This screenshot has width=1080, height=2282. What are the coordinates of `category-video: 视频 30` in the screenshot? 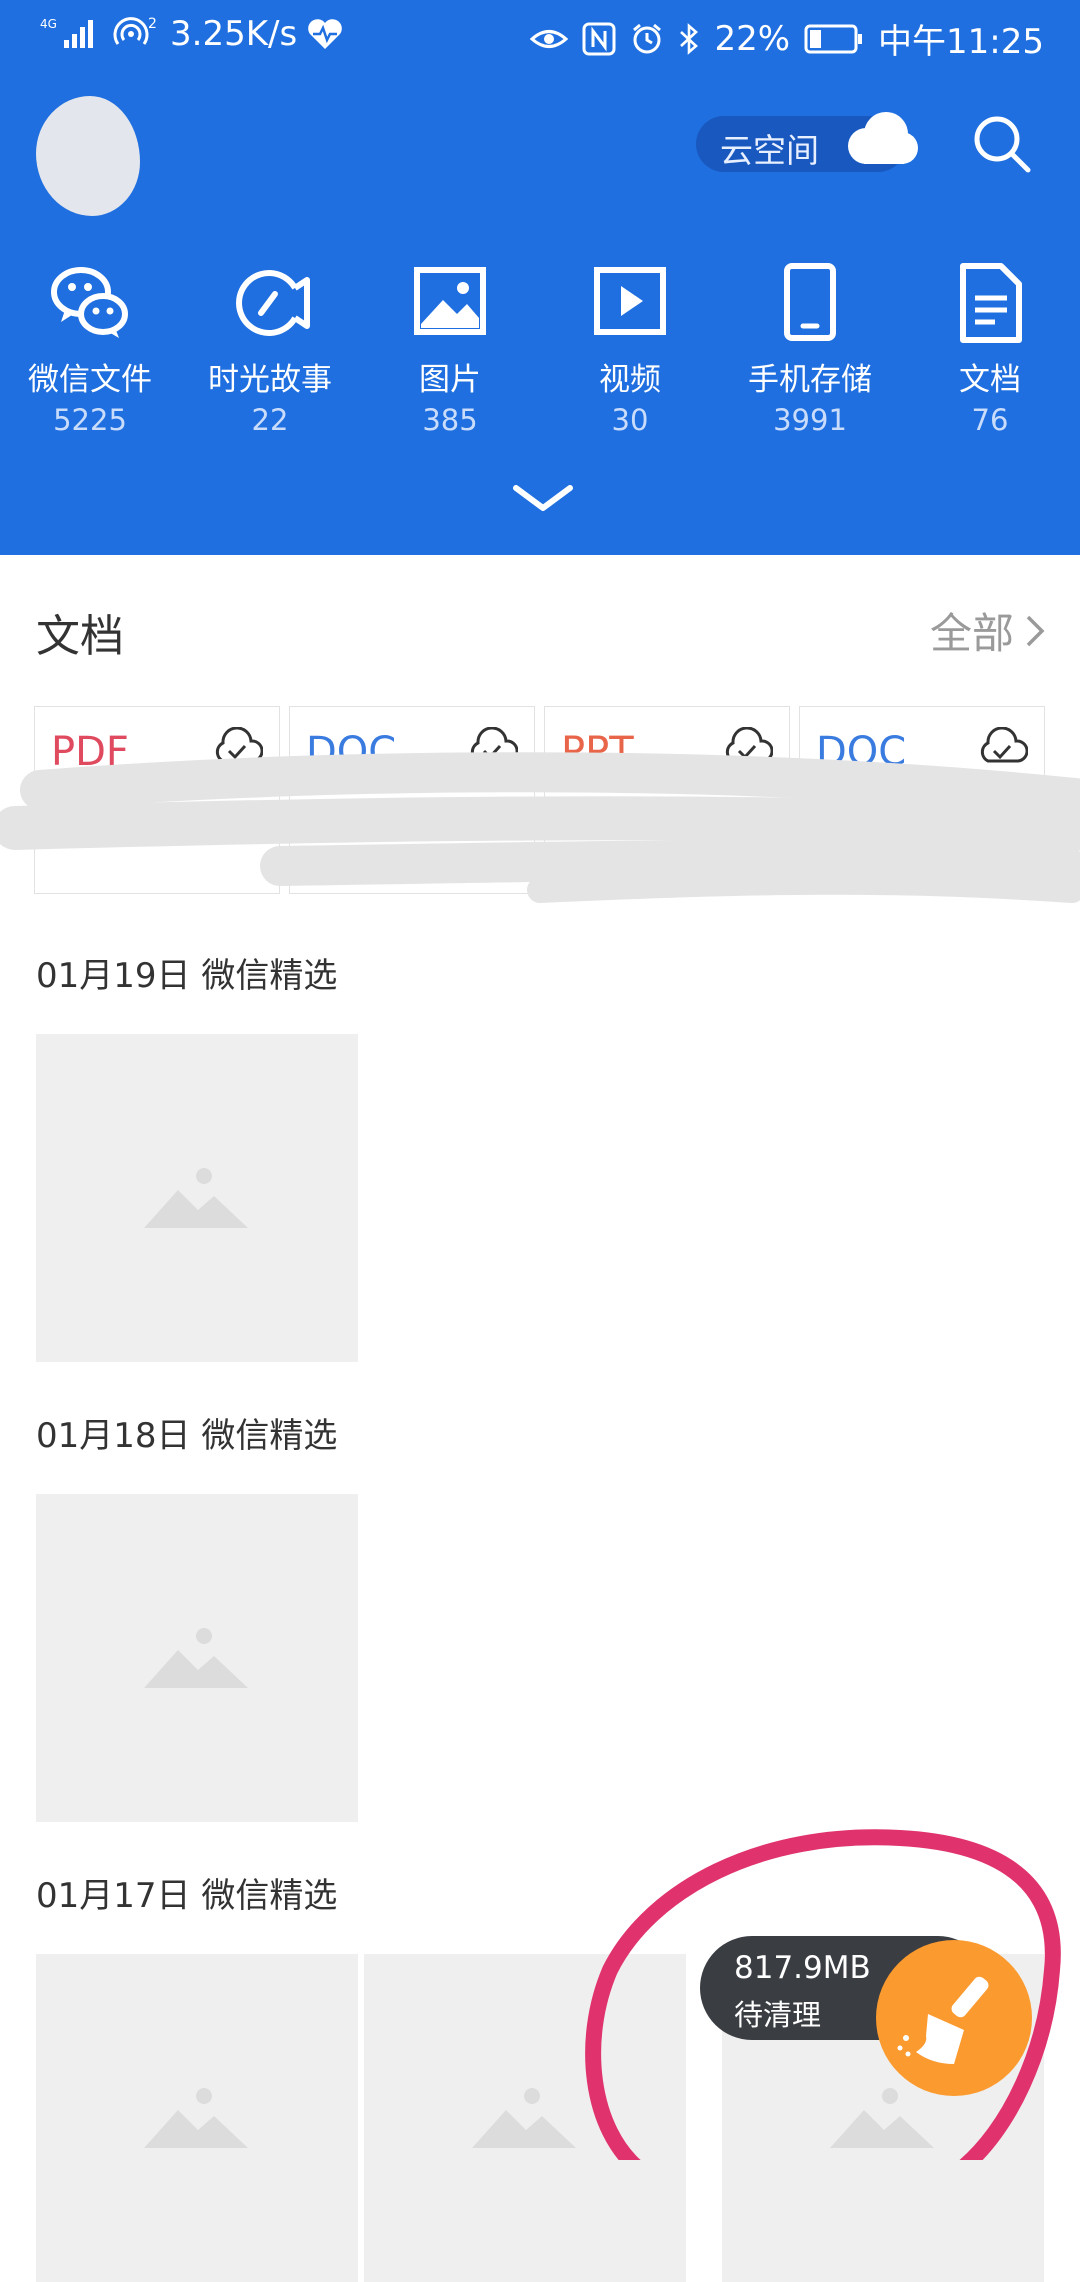 It's located at (630, 347).